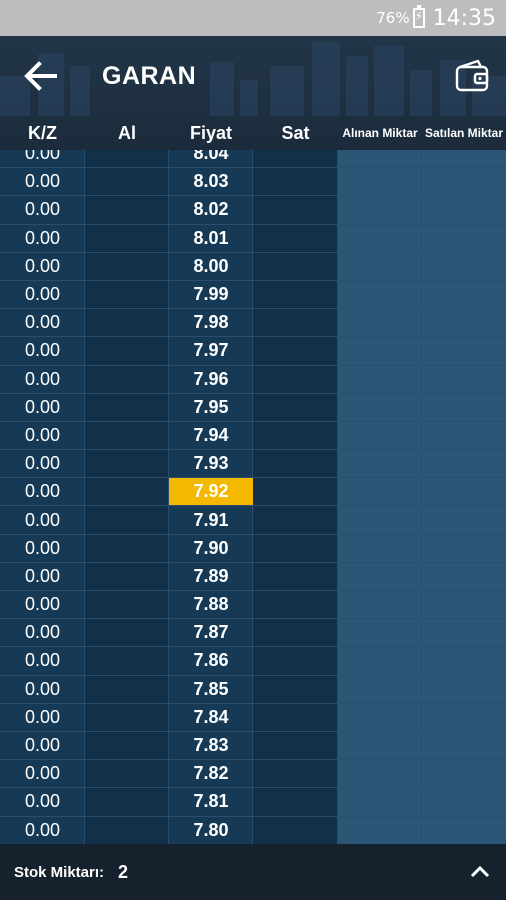 This screenshot has width=506, height=900. I want to click on chevron-up-icon, so click(480, 872).